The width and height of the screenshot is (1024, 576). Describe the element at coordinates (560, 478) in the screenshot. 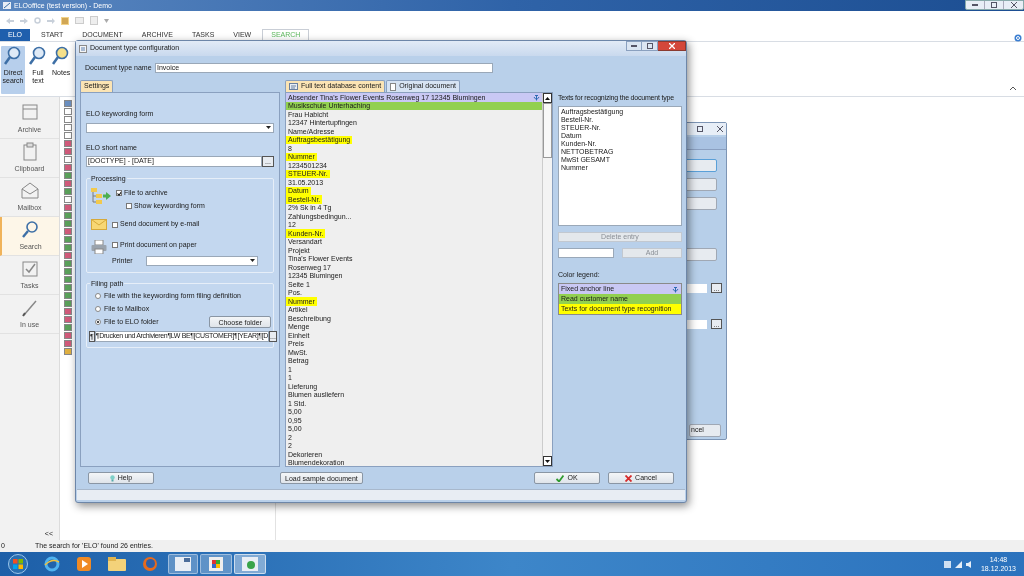

I see `checkmark-icon` at that location.